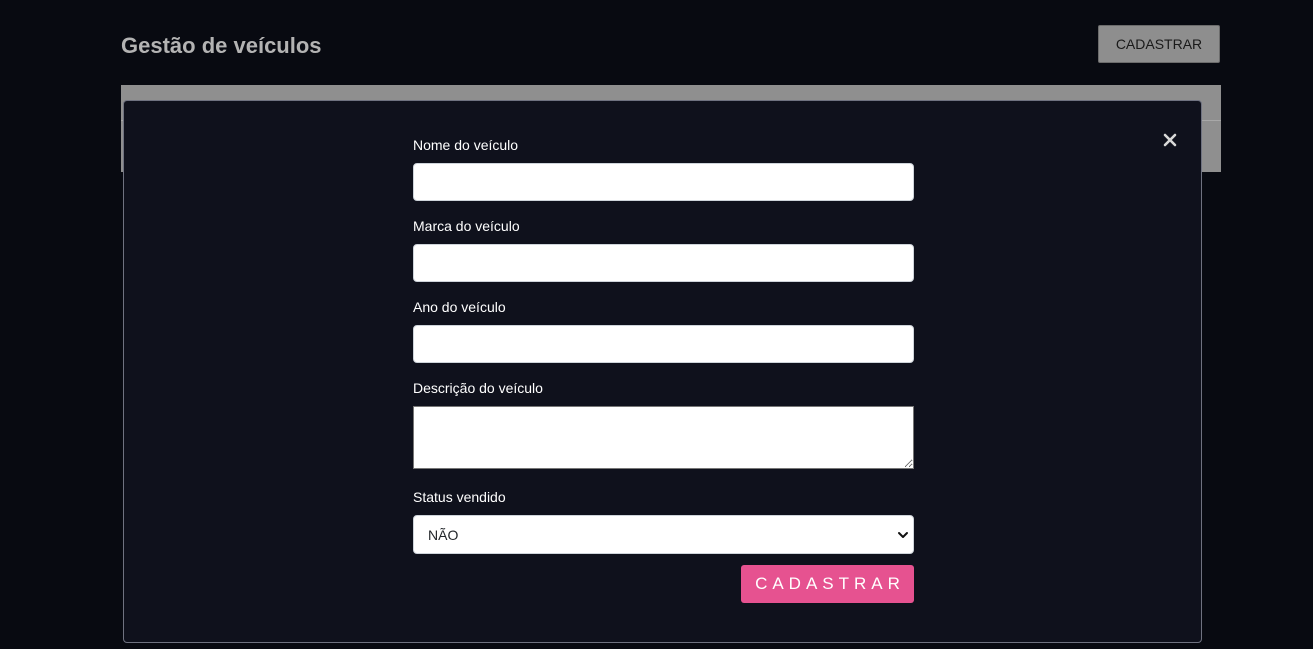  What do you see at coordinates (459, 307) in the screenshot?
I see `vehicle-year-label: Ano do veículo` at bounding box center [459, 307].